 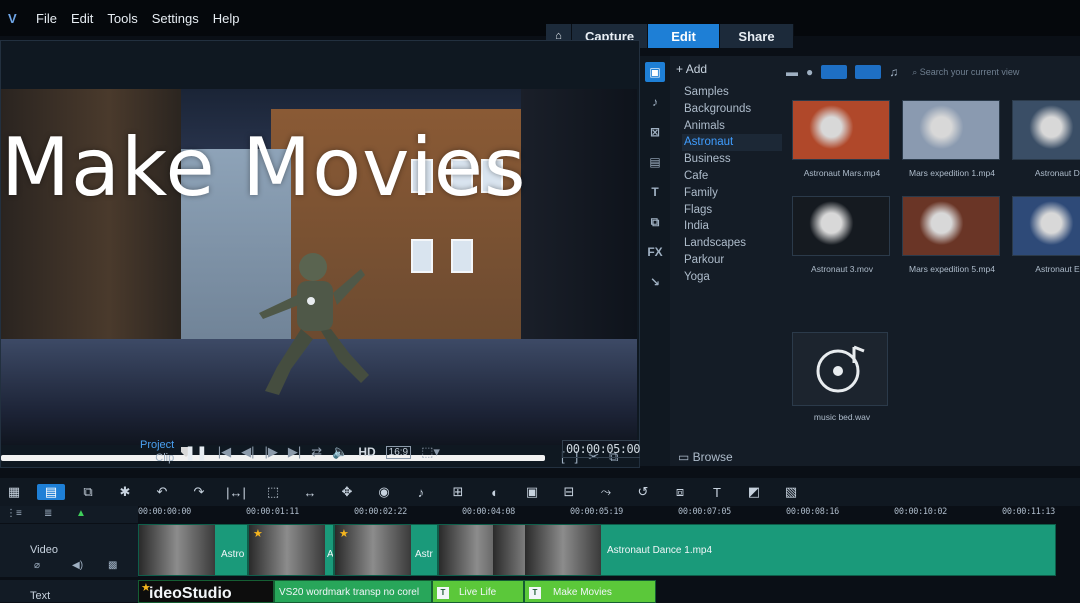 I want to click on track-mute-icon: ◀), so click(x=77, y=565).